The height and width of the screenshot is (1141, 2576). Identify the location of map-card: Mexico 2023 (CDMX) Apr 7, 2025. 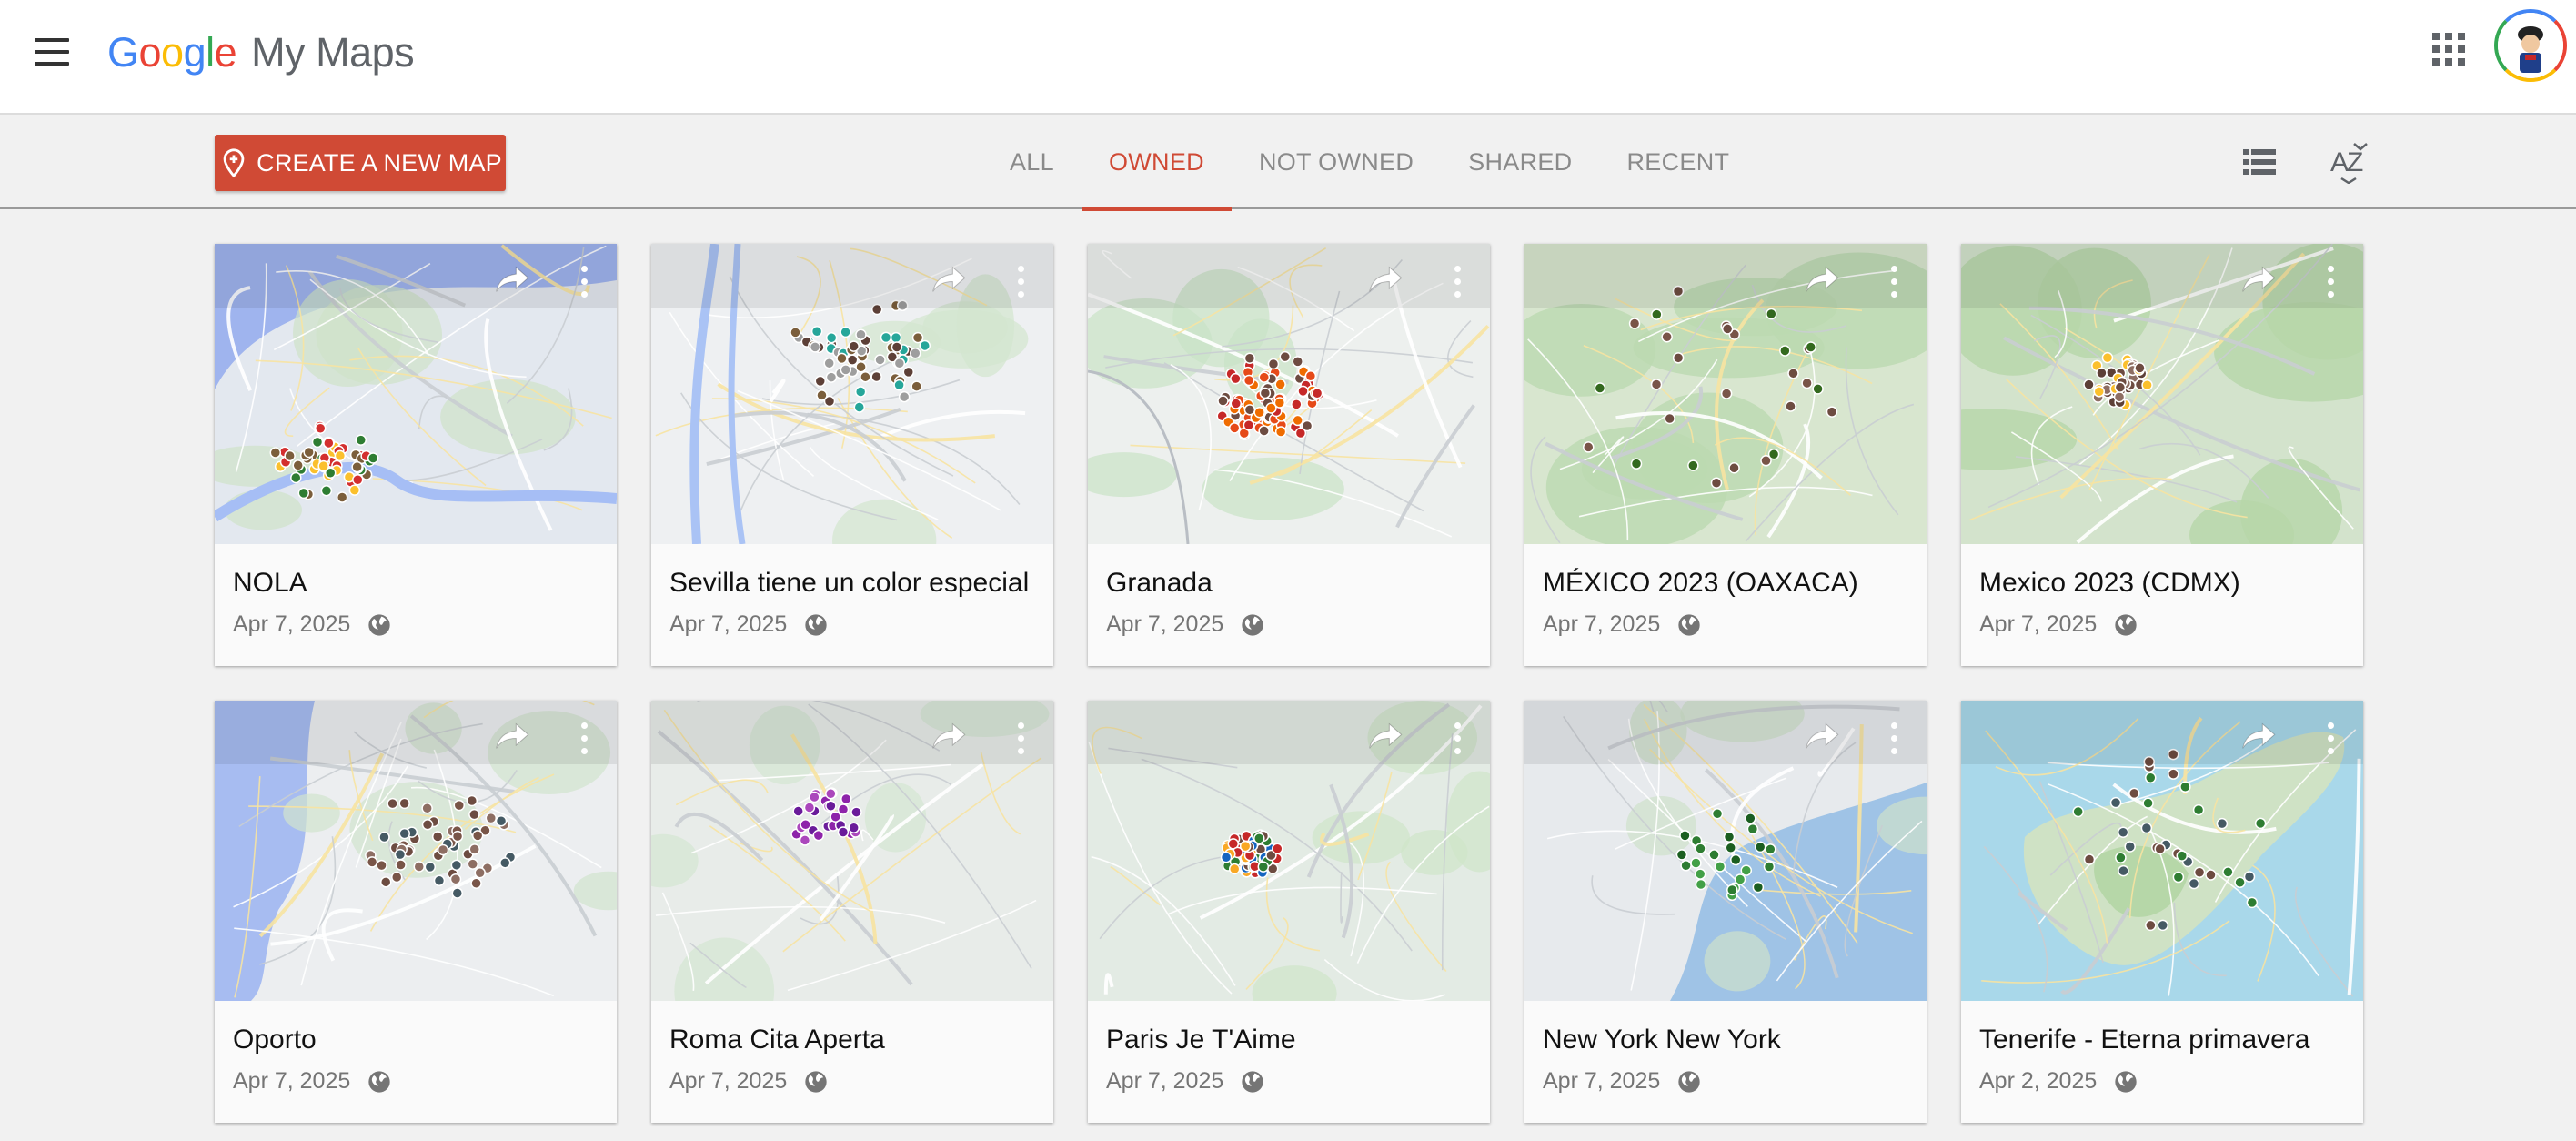
(2162, 455).